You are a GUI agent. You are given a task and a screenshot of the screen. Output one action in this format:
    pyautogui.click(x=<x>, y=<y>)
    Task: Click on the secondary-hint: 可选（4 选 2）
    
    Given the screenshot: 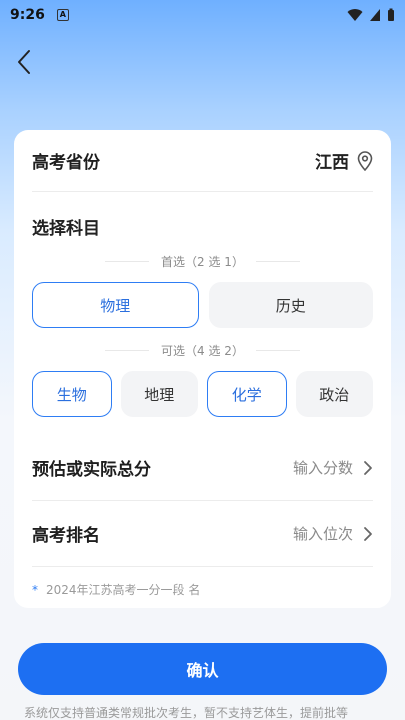 What is the action you would take?
    pyautogui.click(x=202, y=350)
    